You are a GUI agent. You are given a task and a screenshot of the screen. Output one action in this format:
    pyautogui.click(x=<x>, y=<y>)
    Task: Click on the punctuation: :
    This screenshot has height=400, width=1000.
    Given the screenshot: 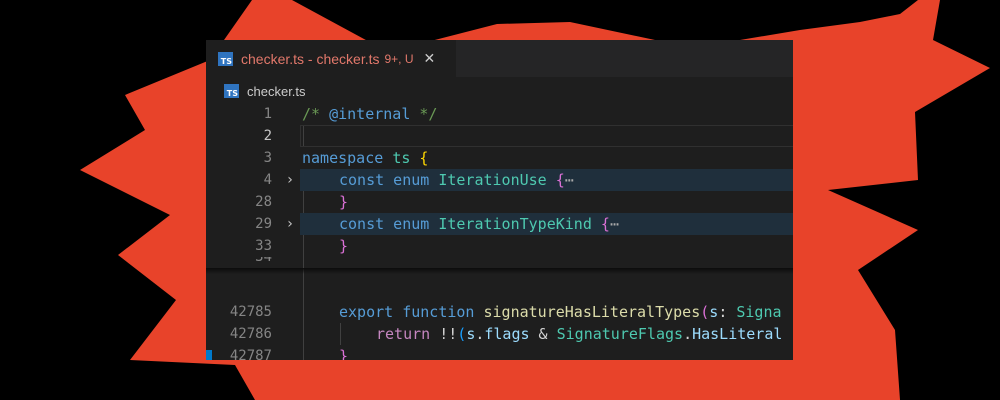 What is the action you would take?
    pyautogui.click(x=727, y=312)
    